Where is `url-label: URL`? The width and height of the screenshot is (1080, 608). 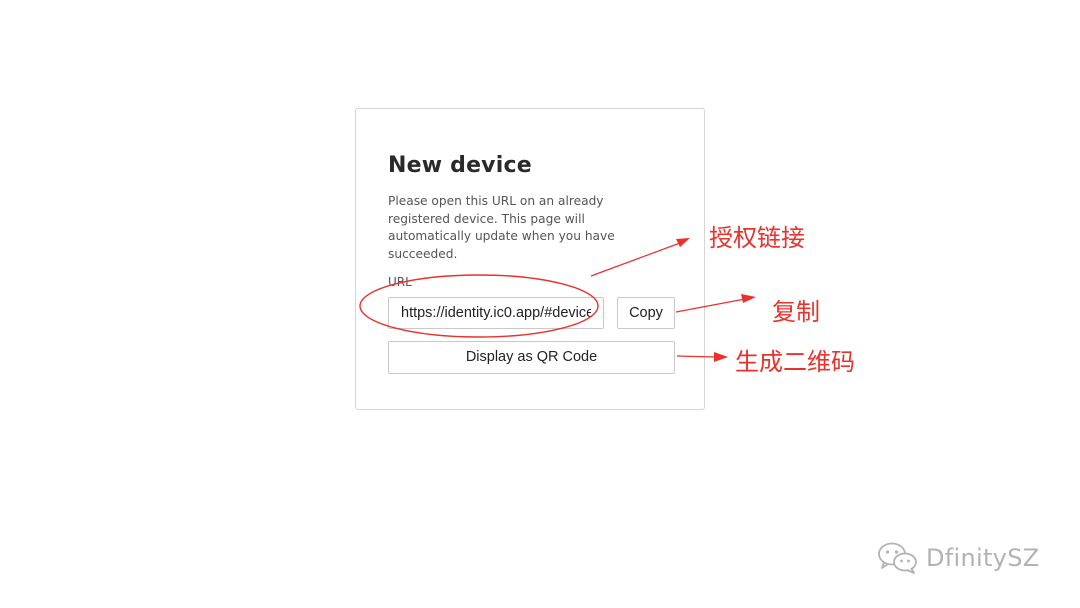
url-label: URL is located at coordinates (400, 282).